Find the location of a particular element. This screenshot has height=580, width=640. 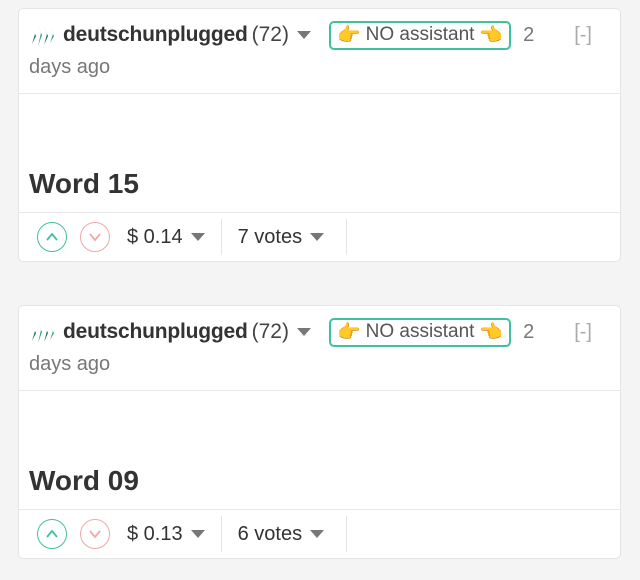

votes-dropdown: 7 votes is located at coordinates (281, 237).